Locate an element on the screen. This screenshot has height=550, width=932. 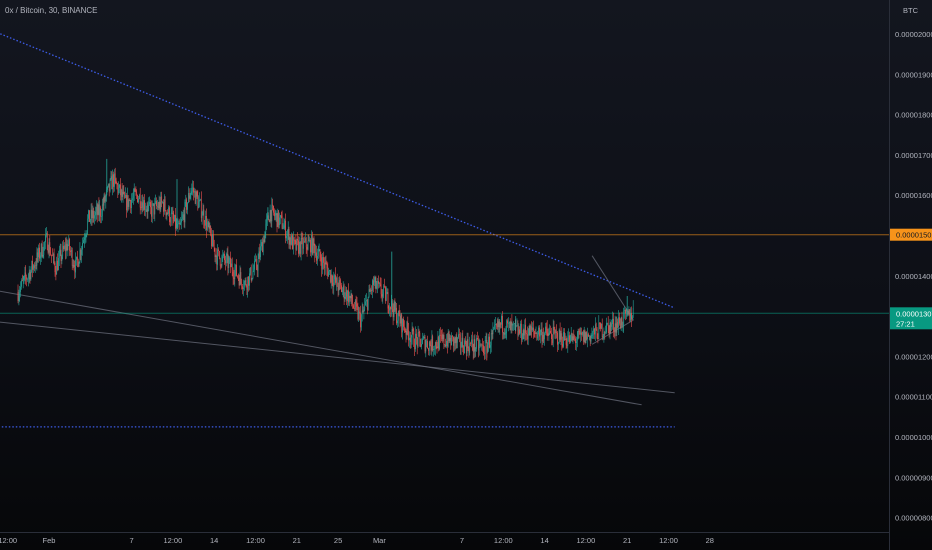
symbol-exchange: BINANCE is located at coordinates (79, 10).